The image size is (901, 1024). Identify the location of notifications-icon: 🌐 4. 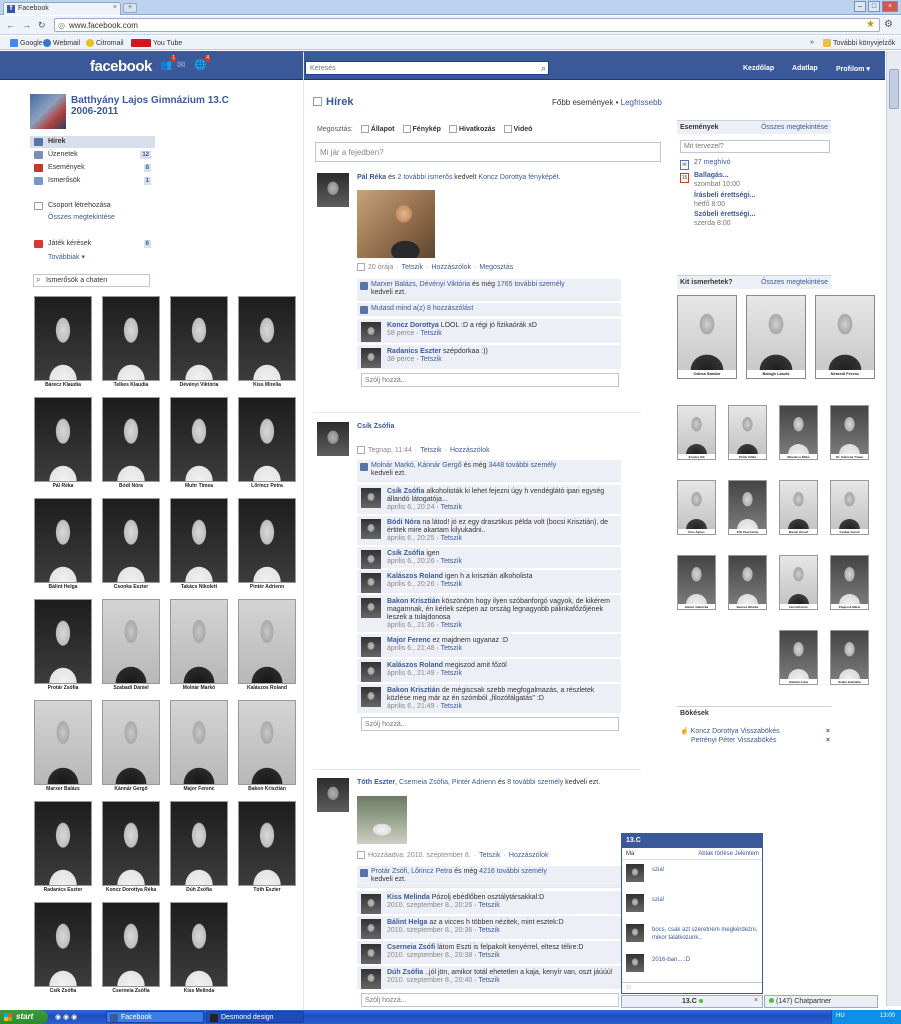
(202, 63).